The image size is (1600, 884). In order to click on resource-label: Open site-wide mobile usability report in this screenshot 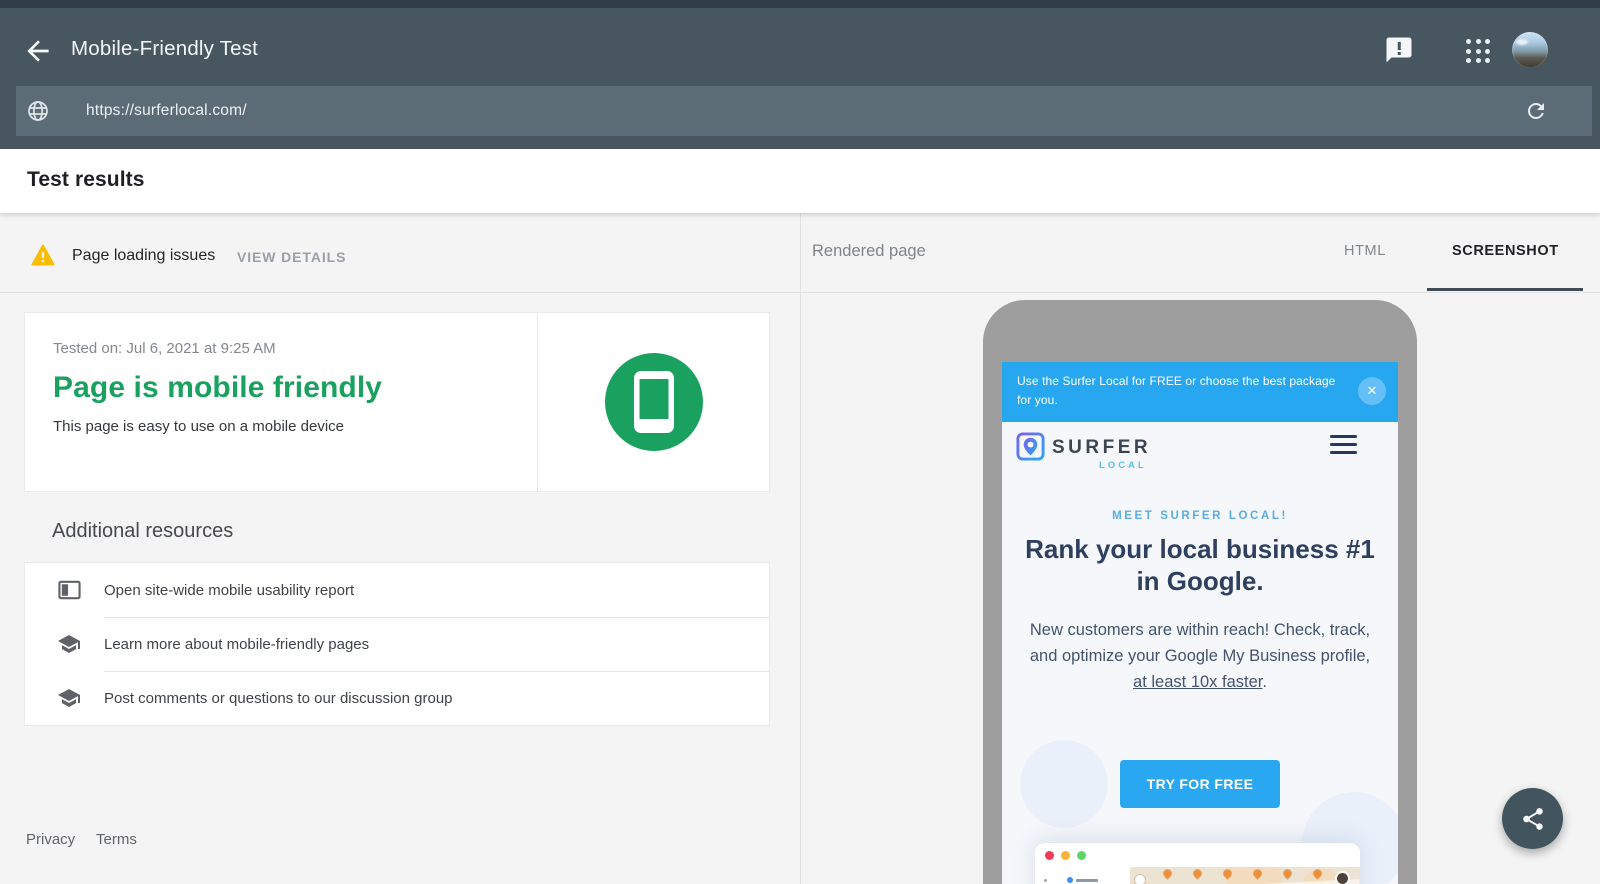, I will do `click(229, 590)`.